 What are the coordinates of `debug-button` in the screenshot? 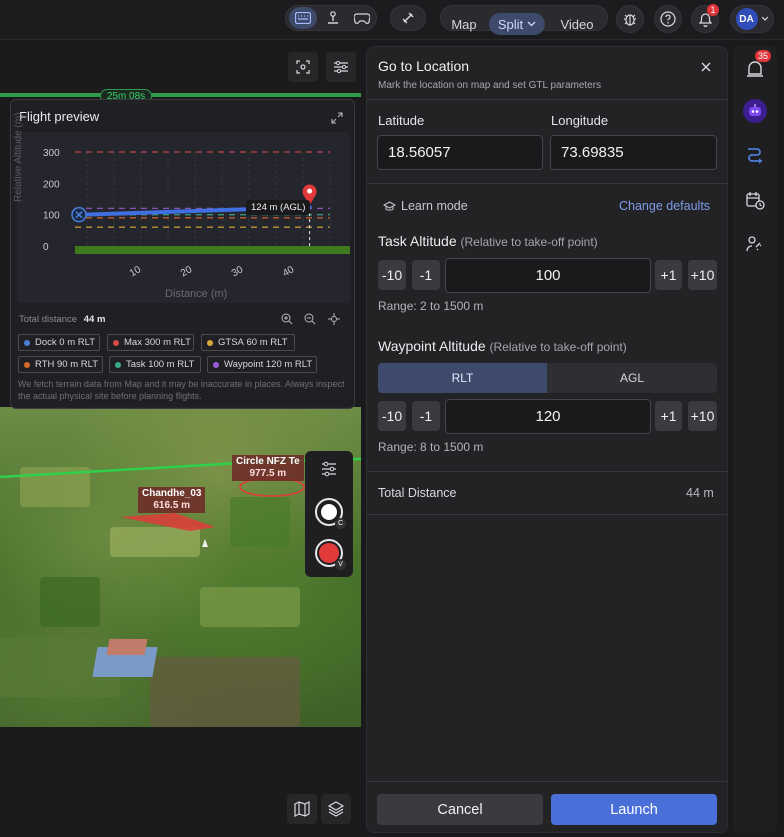 It's located at (630, 19).